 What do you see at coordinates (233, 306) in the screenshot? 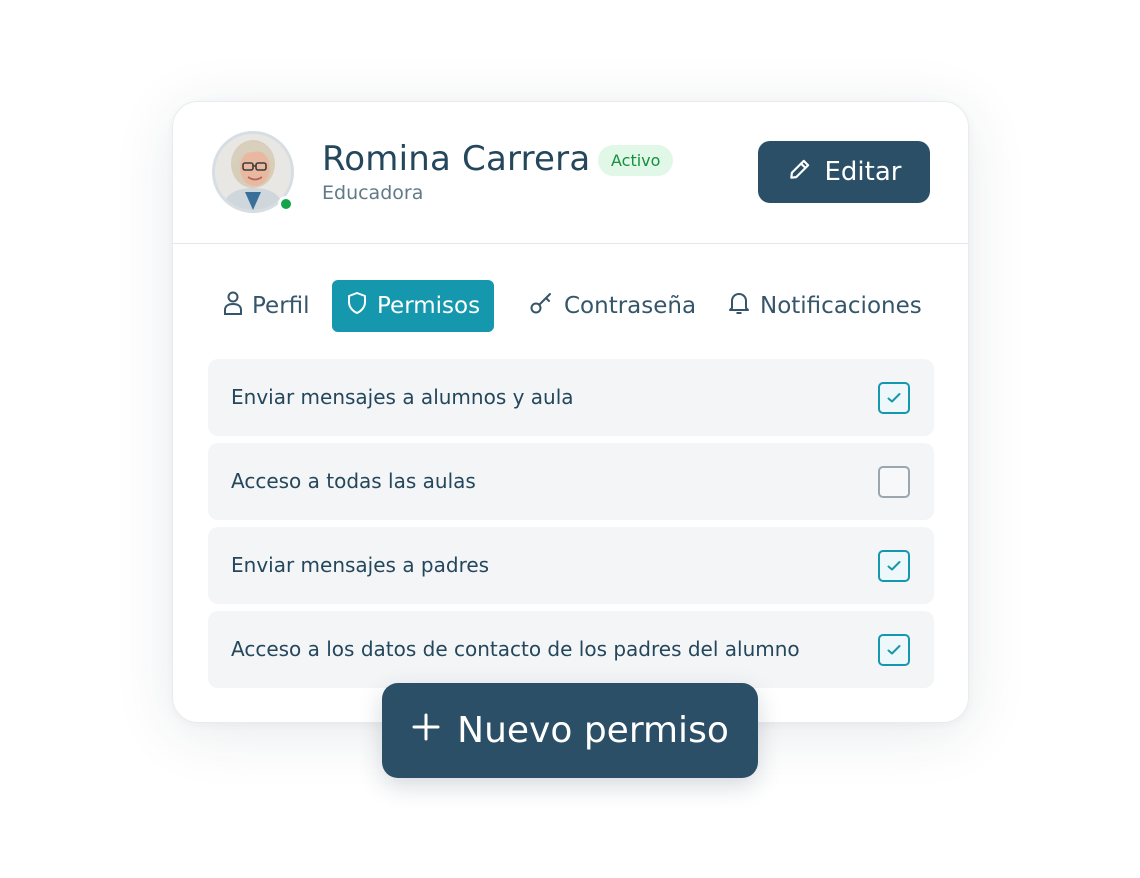
I see `user-icon` at bounding box center [233, 306].